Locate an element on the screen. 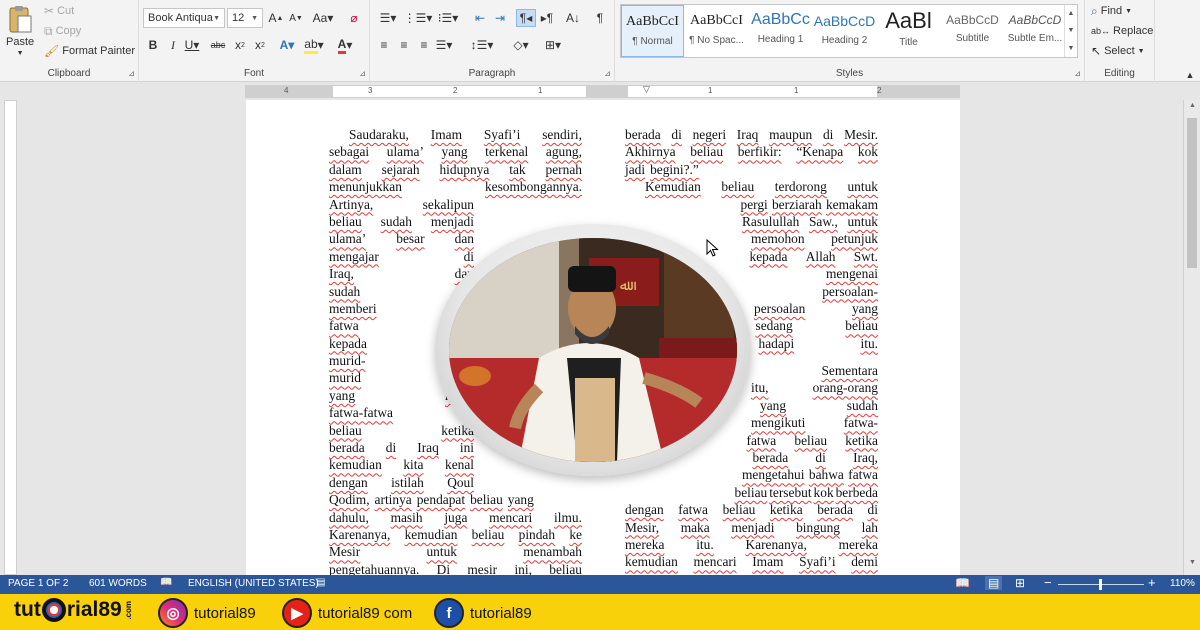  text-line: dengan istilah Qoul is located at coordinates (401, 482).